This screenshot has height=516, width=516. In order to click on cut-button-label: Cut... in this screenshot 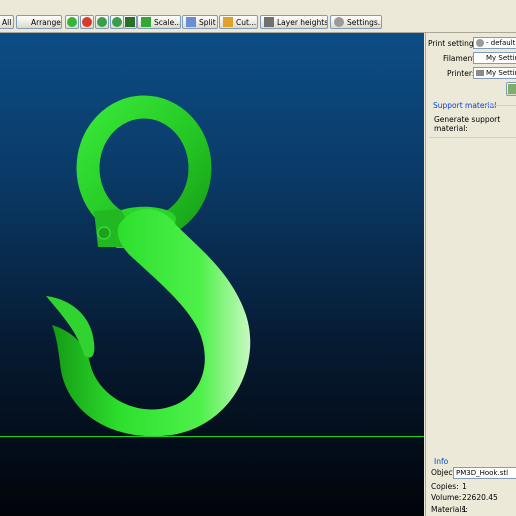, I will do `click(246, 22)`.